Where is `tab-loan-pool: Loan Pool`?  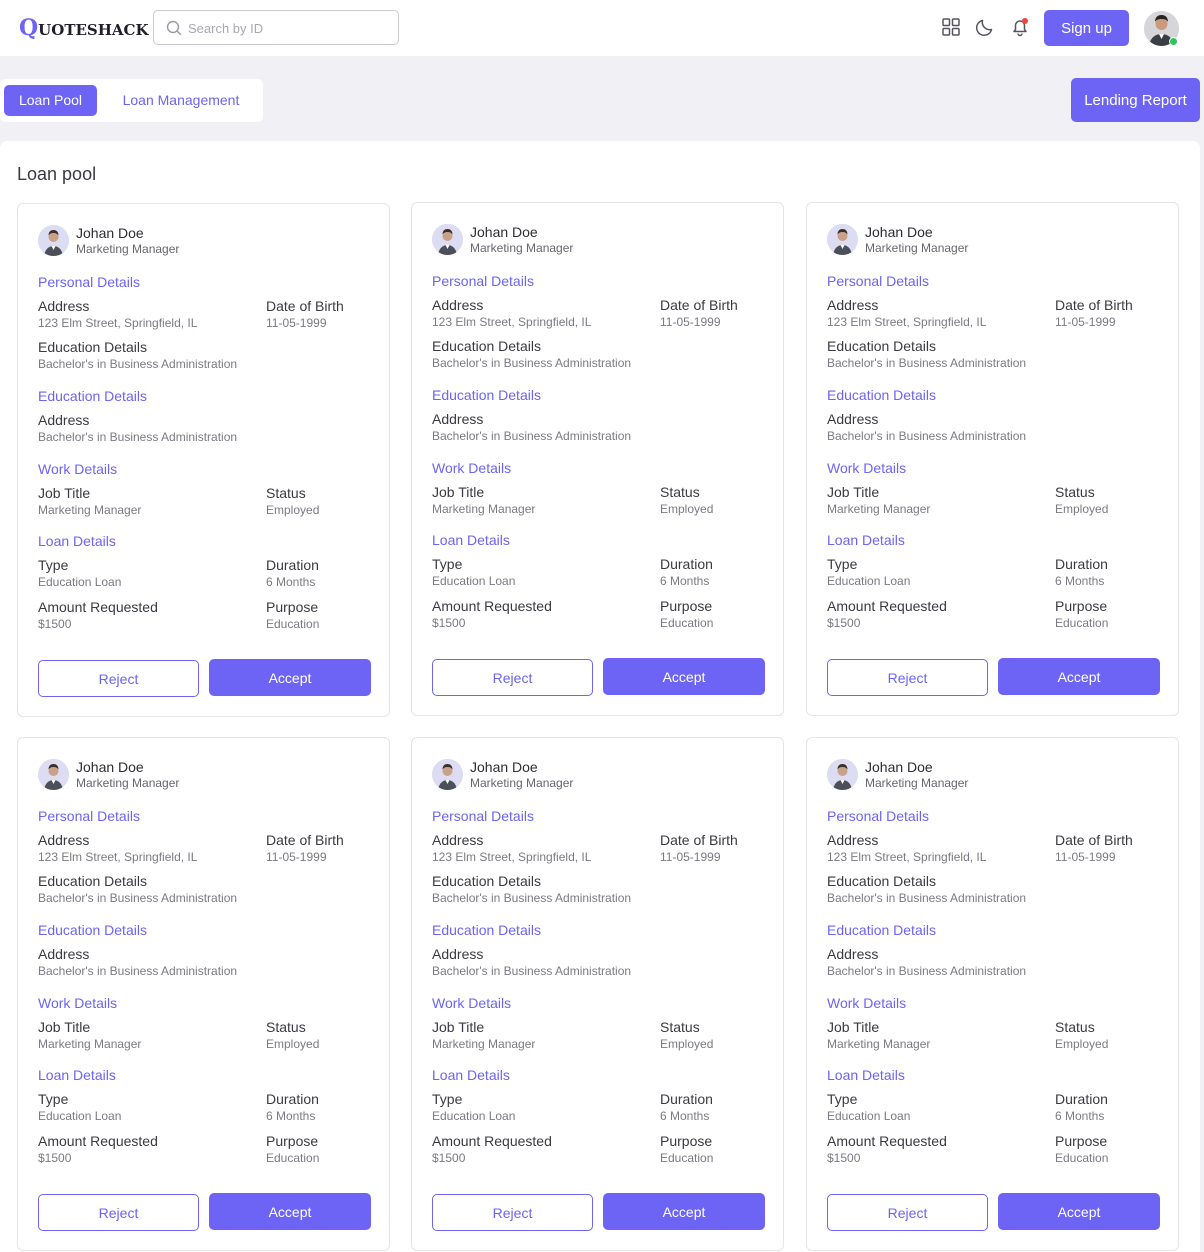 tab-loan-pool: Loan Pool is located at coordinates (50, 100).